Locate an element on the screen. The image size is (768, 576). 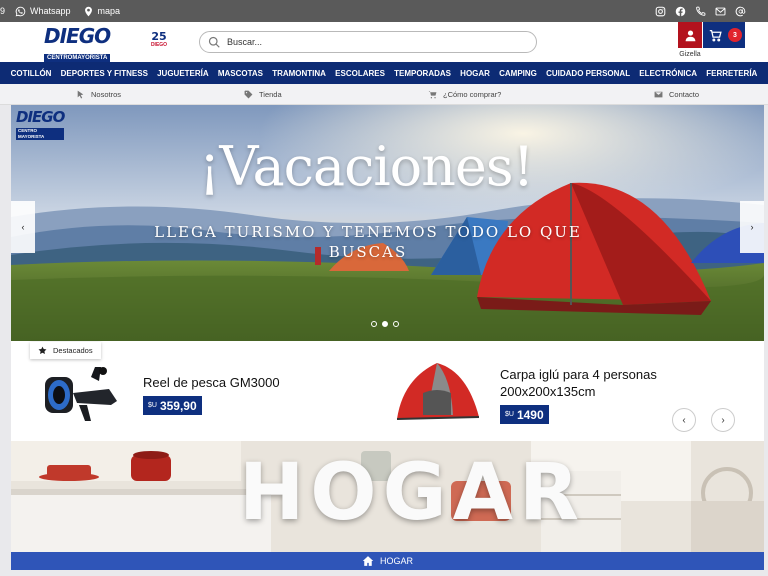
category-bar-hogar: HOGAR is located at coordinates (387, 561).